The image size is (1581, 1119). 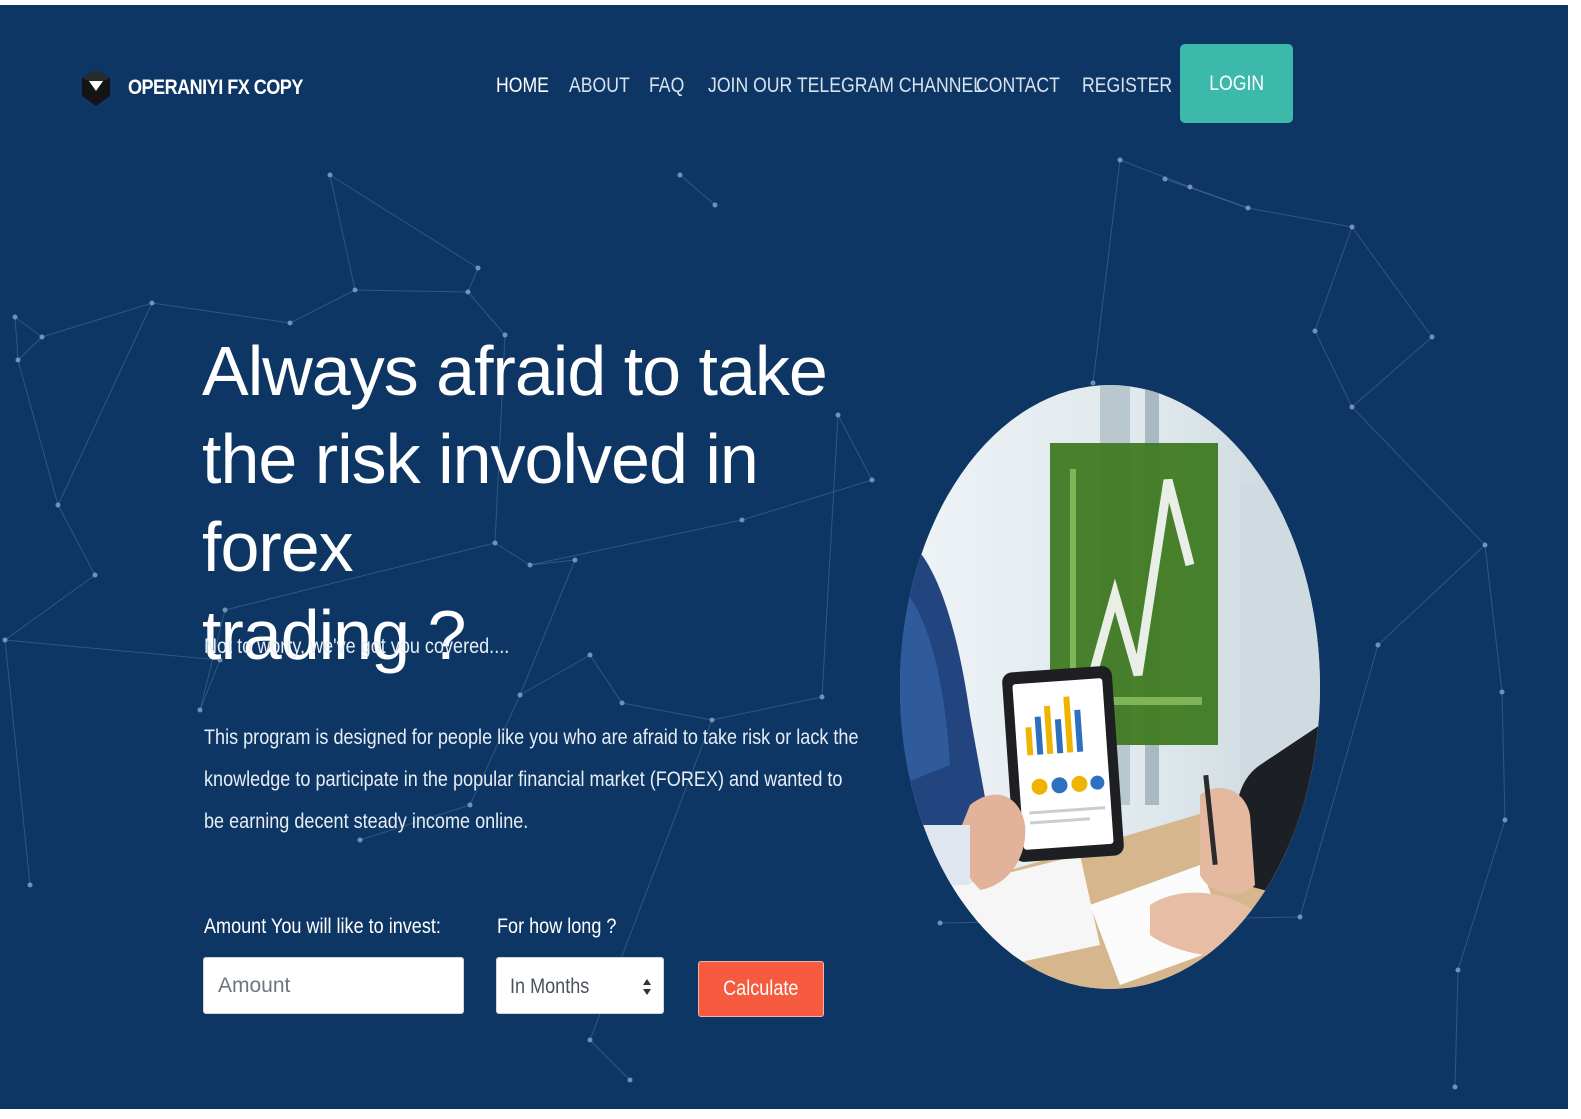 What do you see at coordinates (1110, 687) in the screenshot?
I see `hero-photo` at bounding box center [1110, 687].